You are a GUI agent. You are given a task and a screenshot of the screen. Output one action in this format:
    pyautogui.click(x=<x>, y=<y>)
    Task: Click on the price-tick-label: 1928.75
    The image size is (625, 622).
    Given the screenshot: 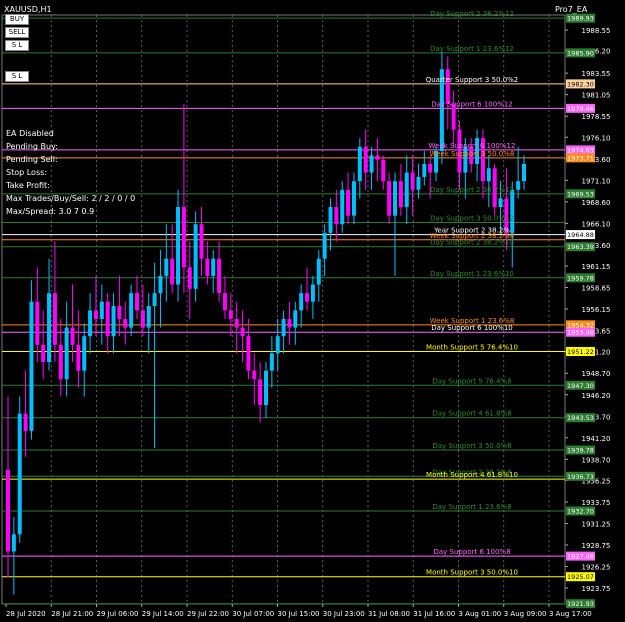 What is the action you would take?
    pyautogui.click(x=596, y=546)
    